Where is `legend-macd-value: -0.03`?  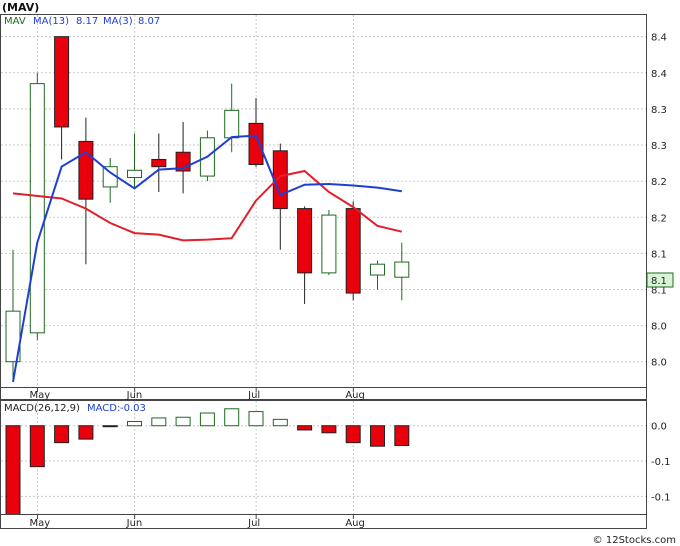
legend-macd-value: -0.03 is located at coordinates (133, 408).